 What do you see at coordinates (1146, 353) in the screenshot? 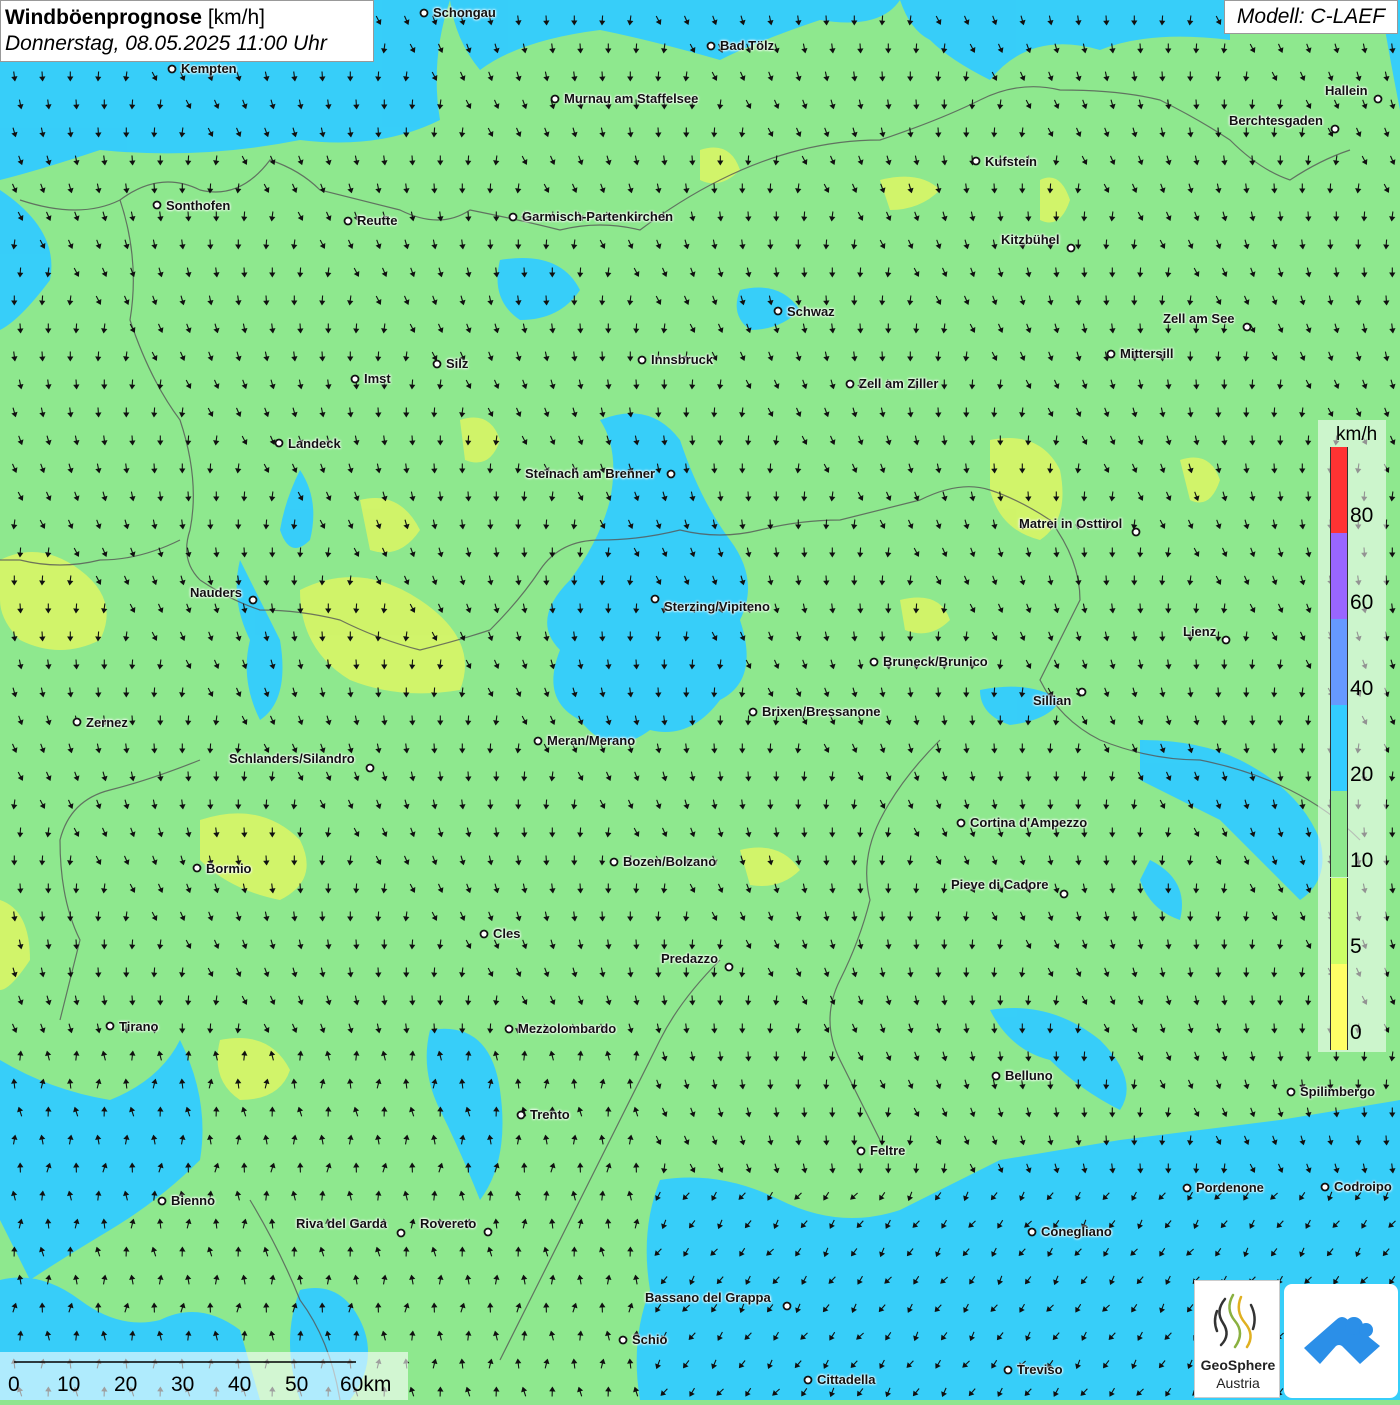
I see `city-label: Mittersill` at bounding box center [1146, 353].